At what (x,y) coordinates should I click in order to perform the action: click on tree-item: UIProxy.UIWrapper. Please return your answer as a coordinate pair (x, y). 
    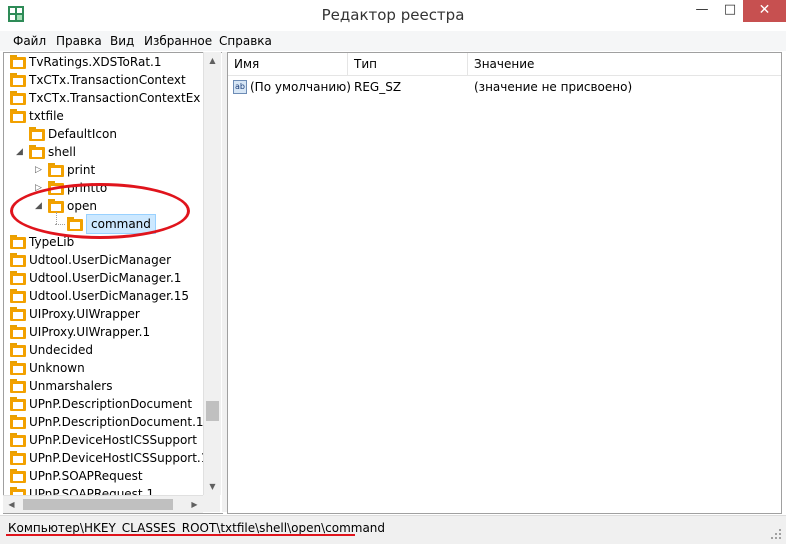
    Looking at the image, I should click on (104, 314).